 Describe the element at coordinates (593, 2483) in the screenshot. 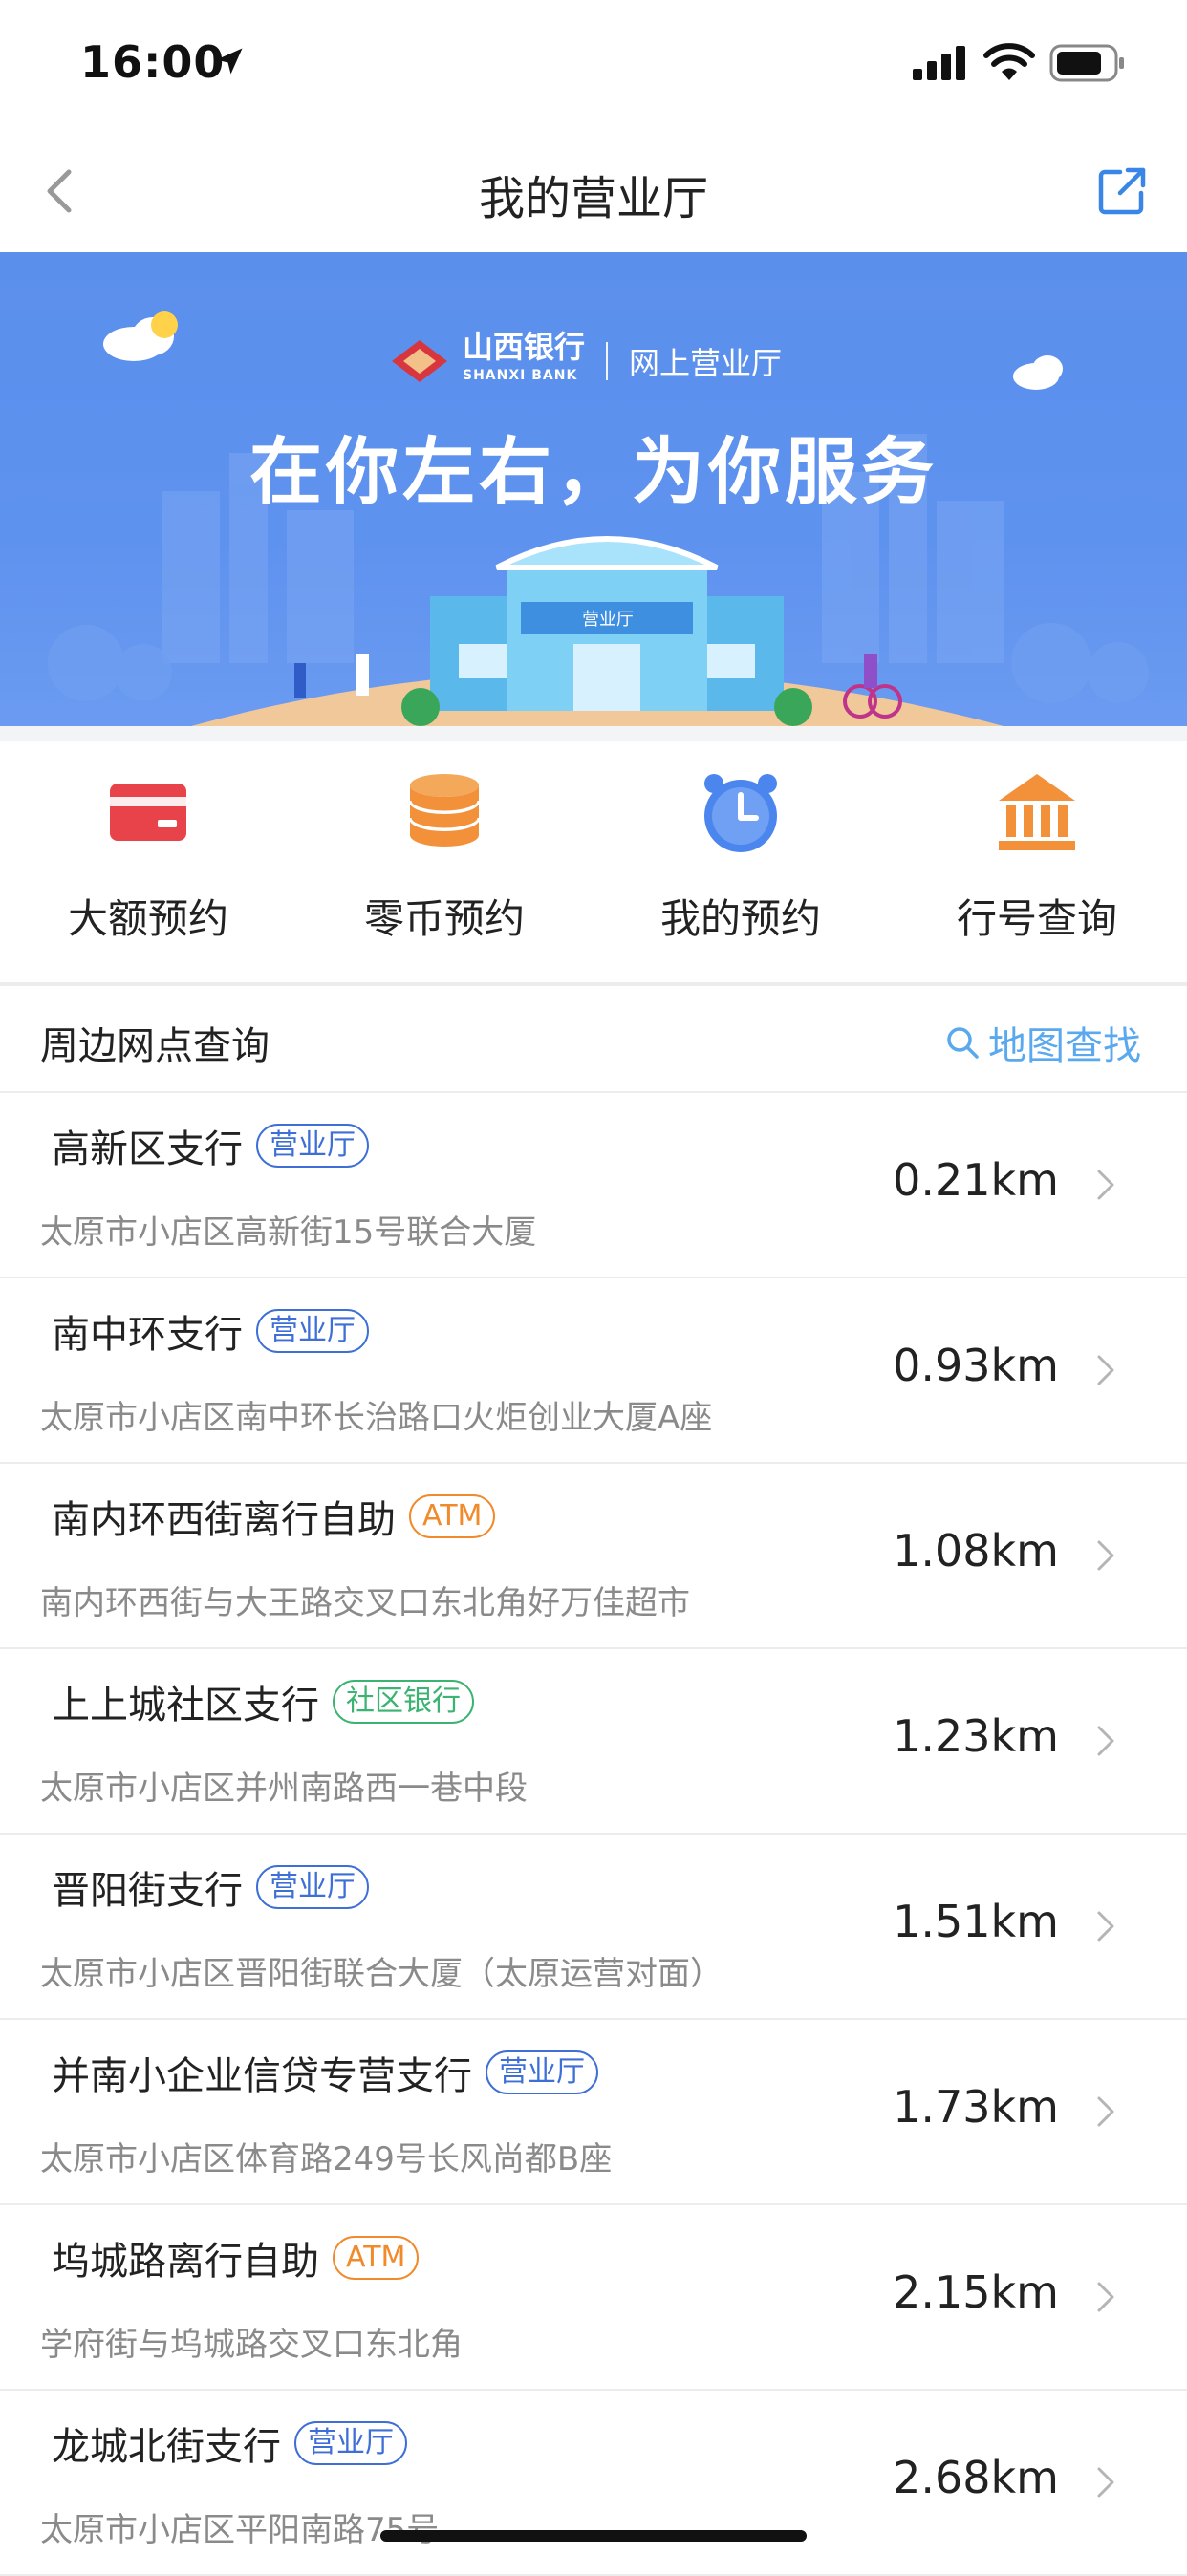

I see `list-item: 龙城北街支行 营业厅 太原市小店区平阳南路75号 2.68km` at that location.